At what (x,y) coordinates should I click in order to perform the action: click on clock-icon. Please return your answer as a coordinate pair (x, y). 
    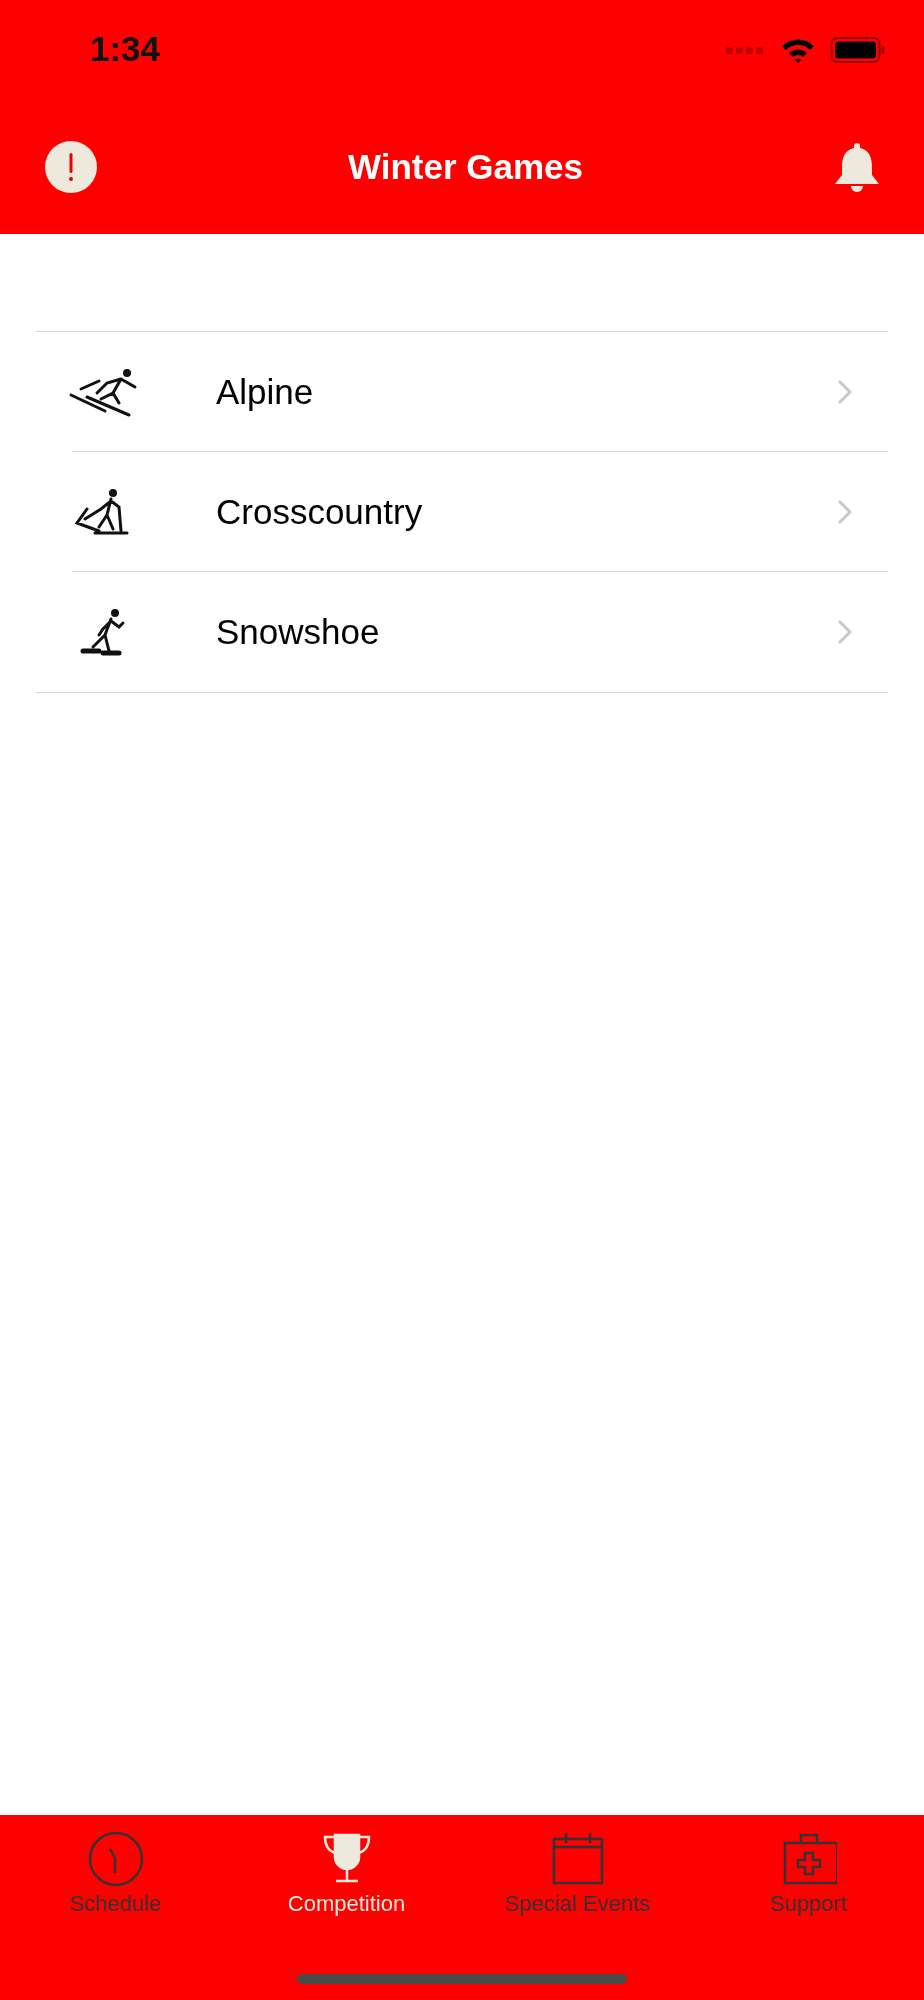
    Looking at the image, I should click on (115, 1859).